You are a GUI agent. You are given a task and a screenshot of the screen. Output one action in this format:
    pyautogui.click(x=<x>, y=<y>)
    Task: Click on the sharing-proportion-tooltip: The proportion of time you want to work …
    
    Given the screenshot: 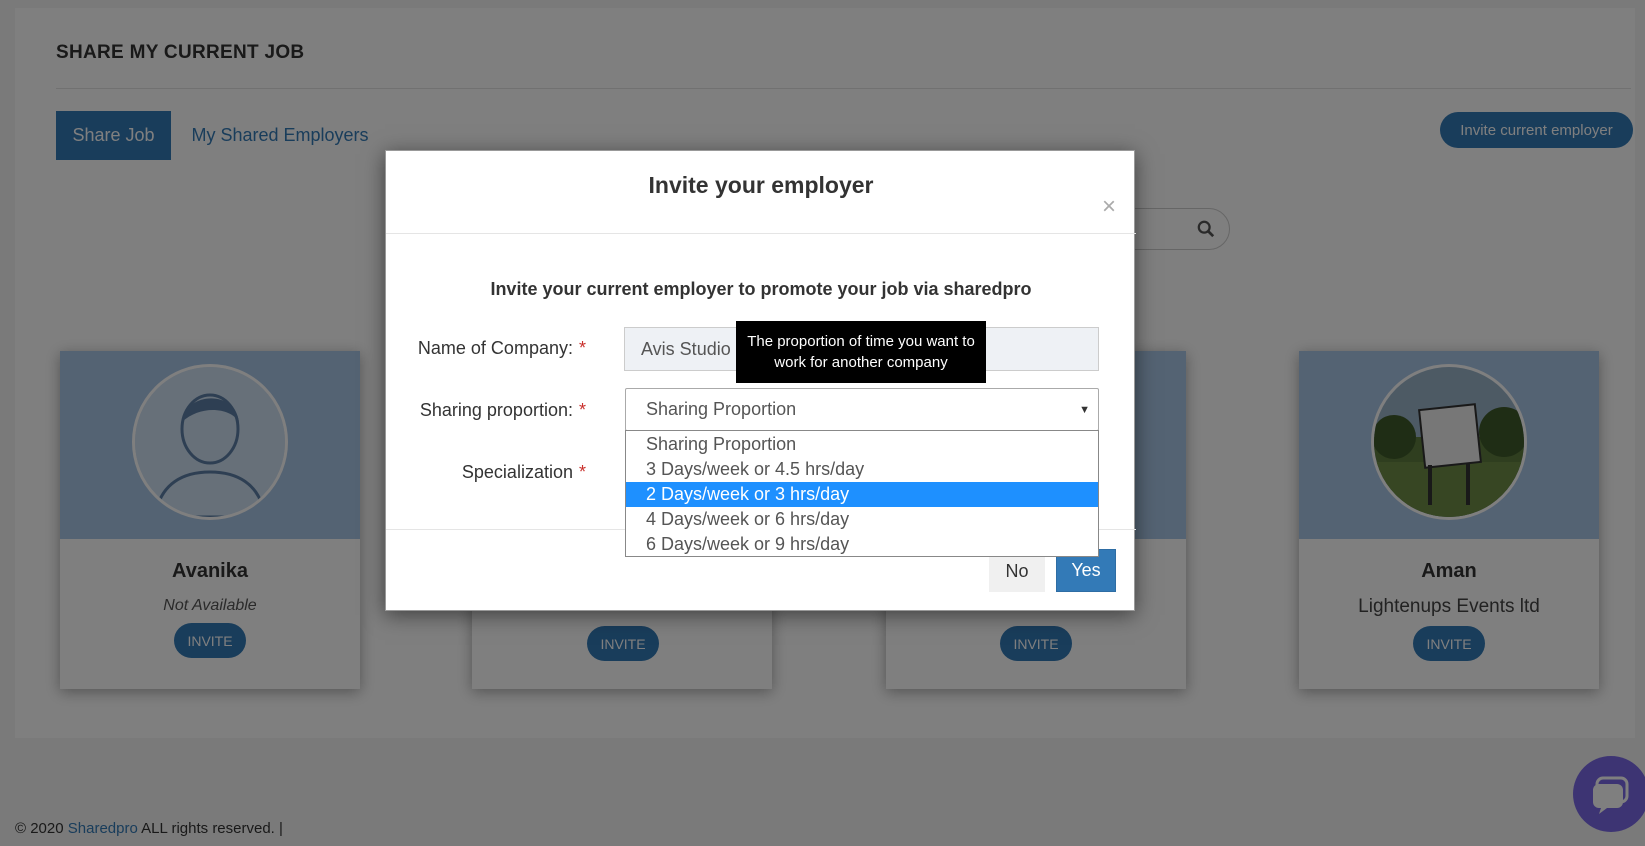 What is the action you would take?
    pyautogui.click(x=861, y=352)
    